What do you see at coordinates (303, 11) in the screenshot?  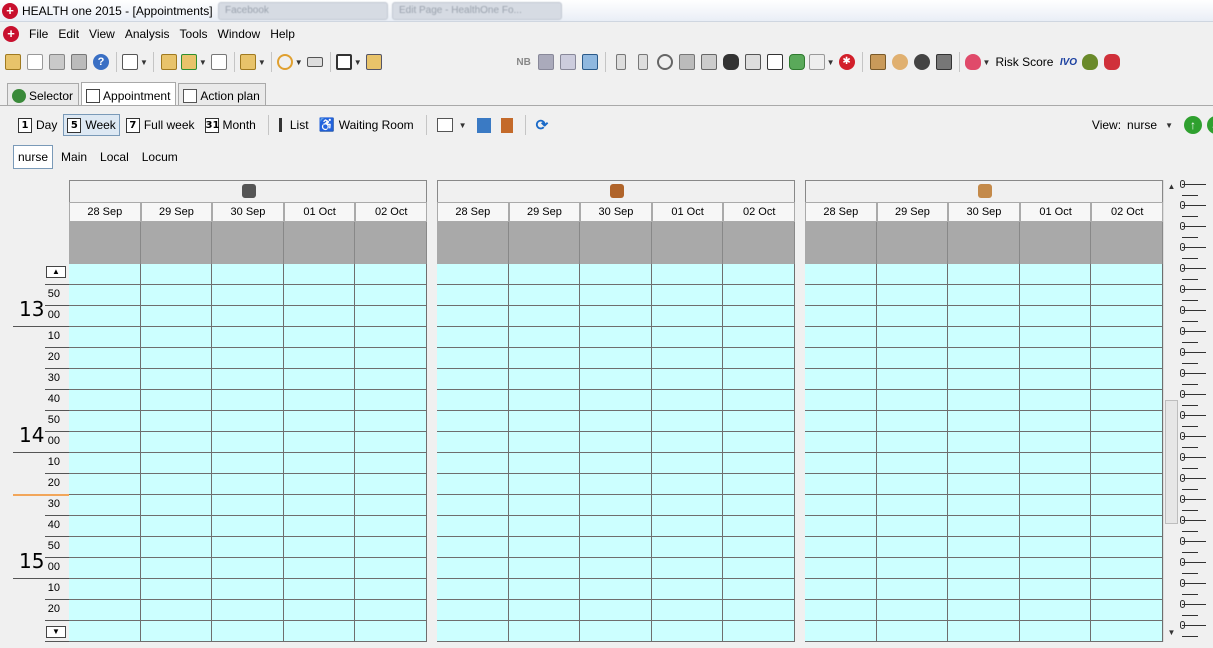 I see `browser-tab: Facebook` at bounding box center [303, 11].